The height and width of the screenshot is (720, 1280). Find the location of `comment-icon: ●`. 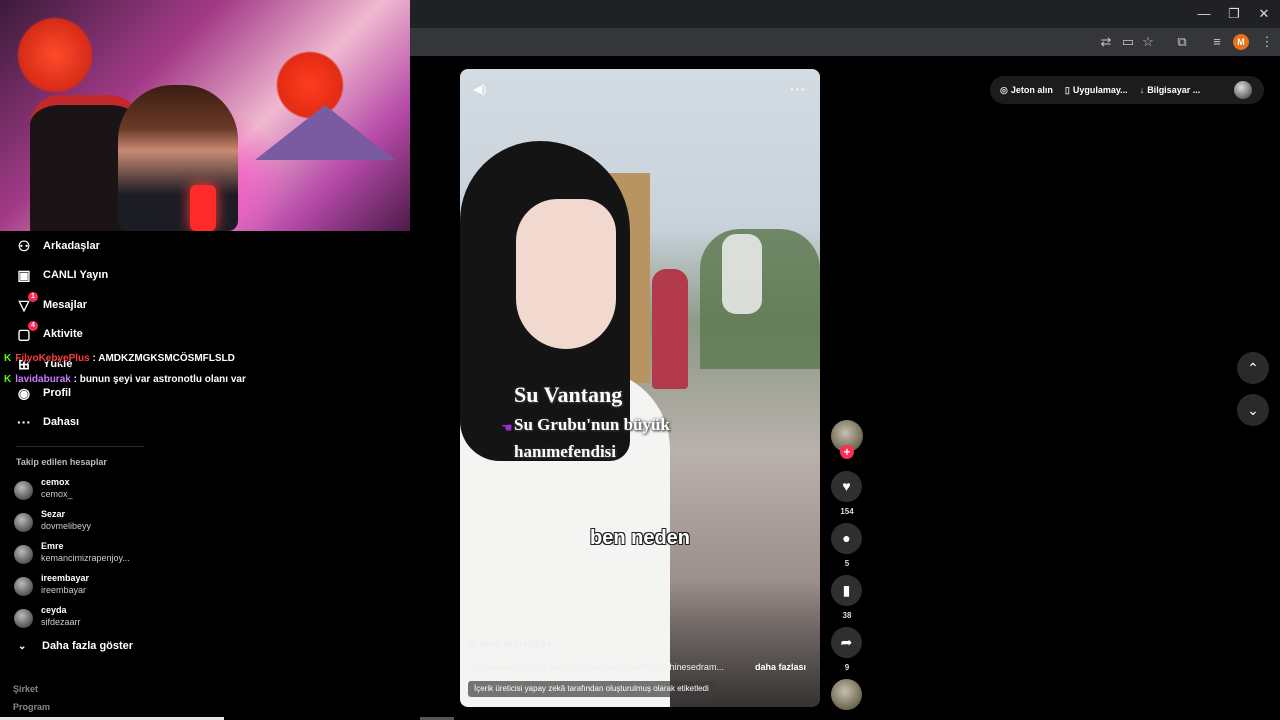

comment-icon: ● is located at coordinates (846, 538).